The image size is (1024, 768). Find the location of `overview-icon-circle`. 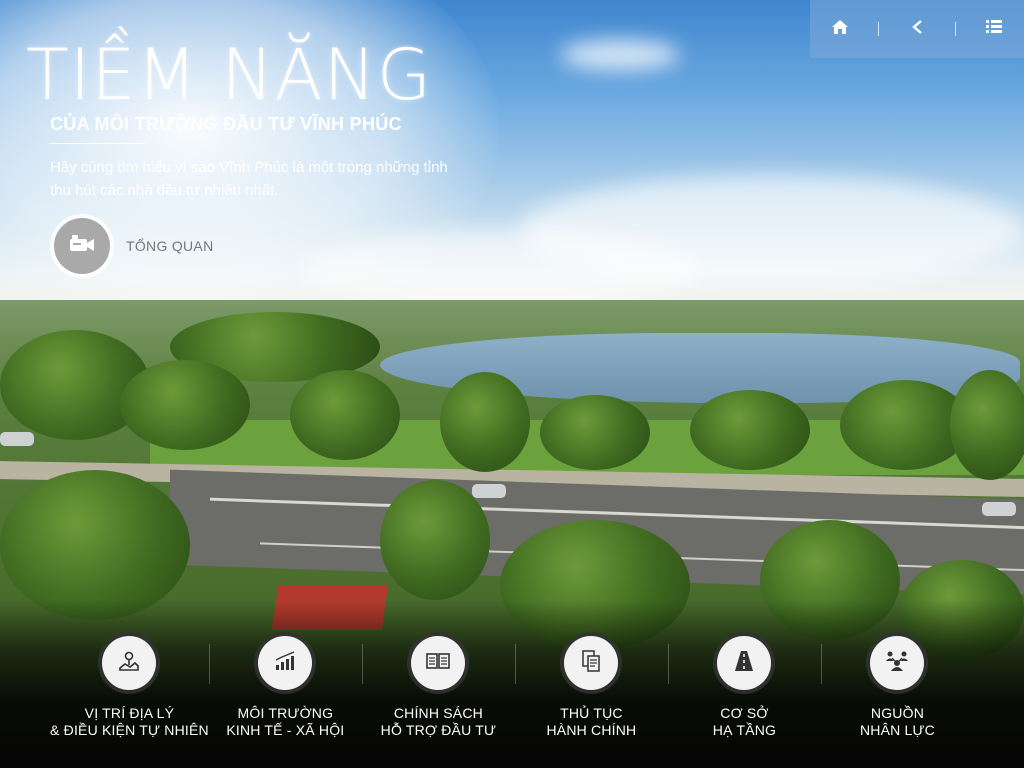

overview-icon-circle is located at coordinates (82, 246).